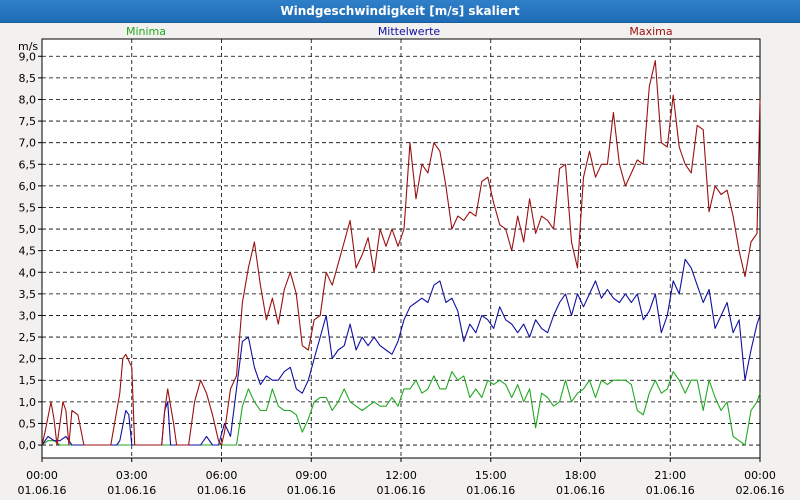 This screenshot has width=800, height=500. What do you see at coordinates (311, 475) in the screenshot?
I see `x-tick-time: 09:00` at bounding box center [311, 475].